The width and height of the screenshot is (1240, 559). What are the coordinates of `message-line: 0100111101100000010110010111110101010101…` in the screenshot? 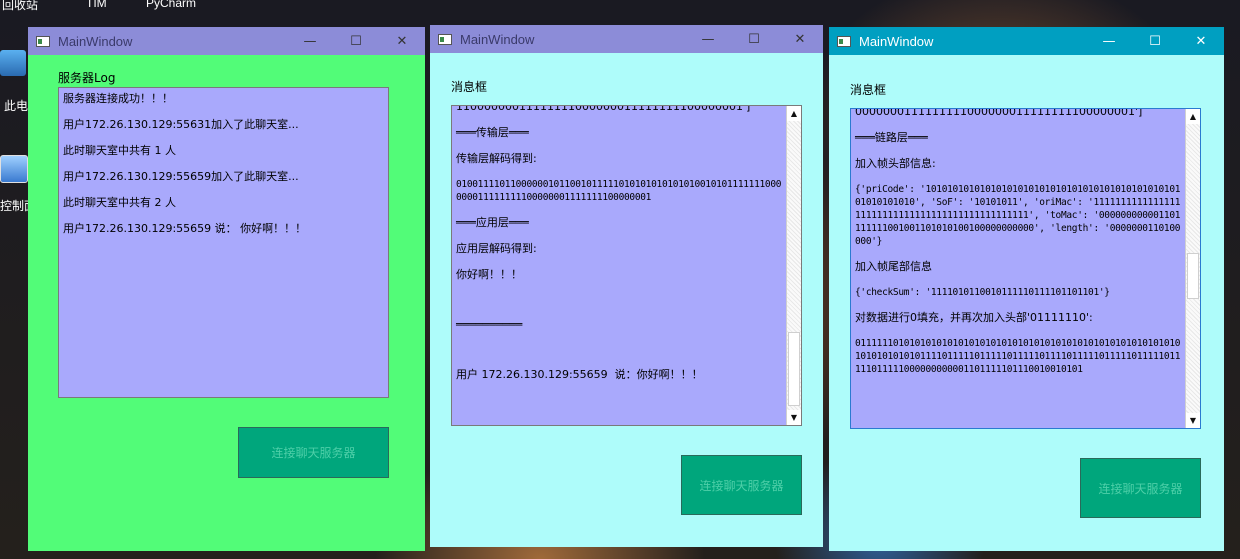 It's located at (619, 191).